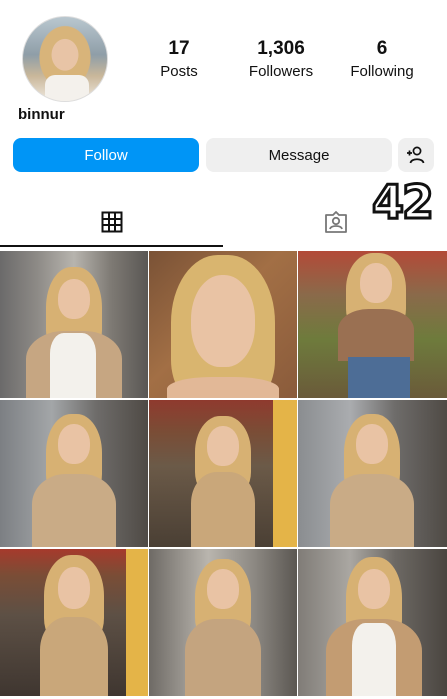 This screenshot has width=447, height=699. Describe the element at coordinates (281, 48) in the screenshot. I see `followers-count: 1,306` at that location.